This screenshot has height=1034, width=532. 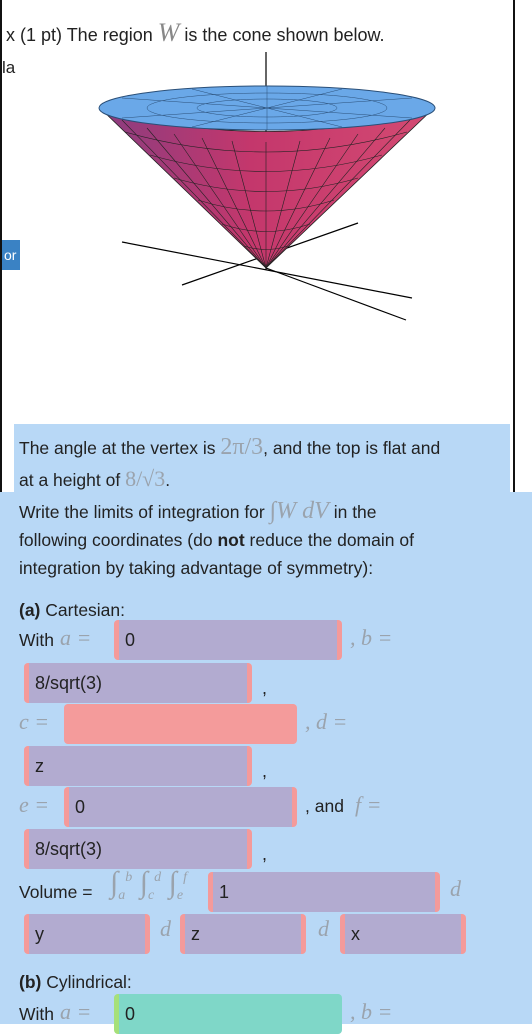 I want to click on volume-label: Volume =, so click(x=56, y=892).